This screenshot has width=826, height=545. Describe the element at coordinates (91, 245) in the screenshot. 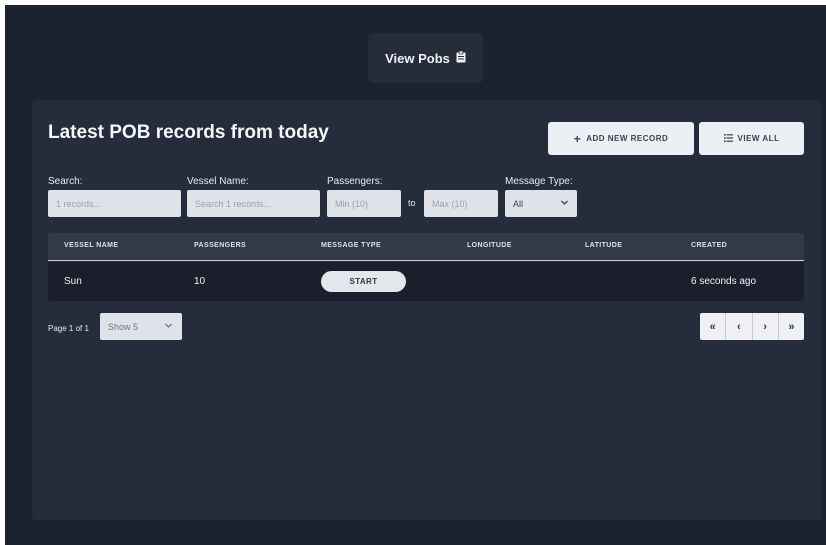

I see `header-vessel-name: VESSEL NAME` at that location.